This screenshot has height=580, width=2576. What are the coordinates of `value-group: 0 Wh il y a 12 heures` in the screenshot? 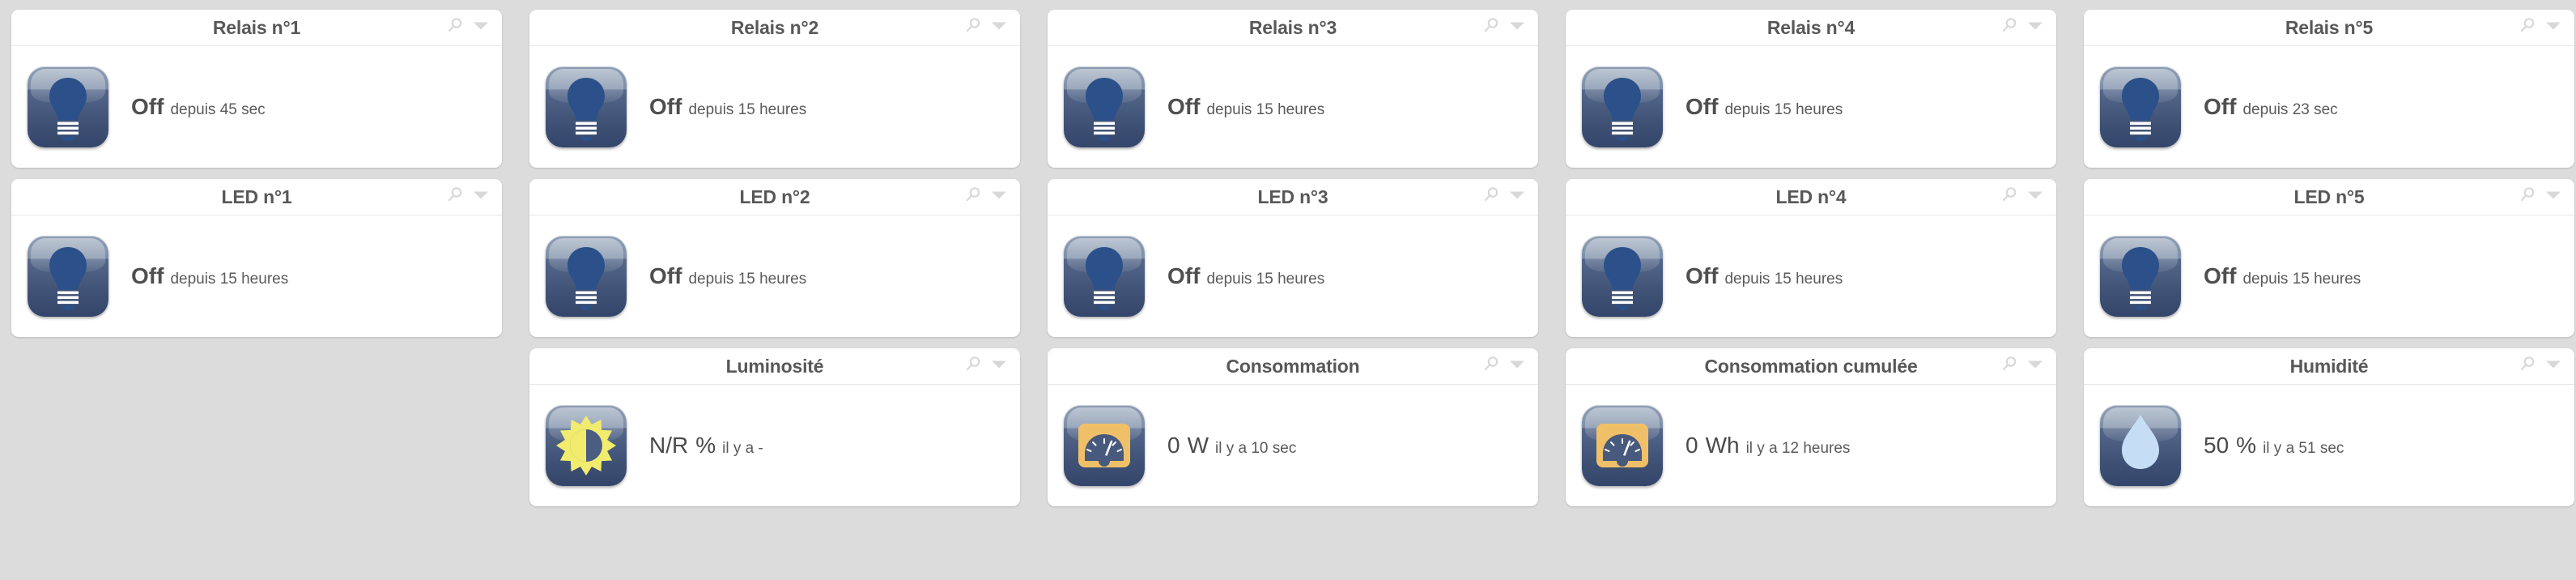 It's located at (1767, 445).